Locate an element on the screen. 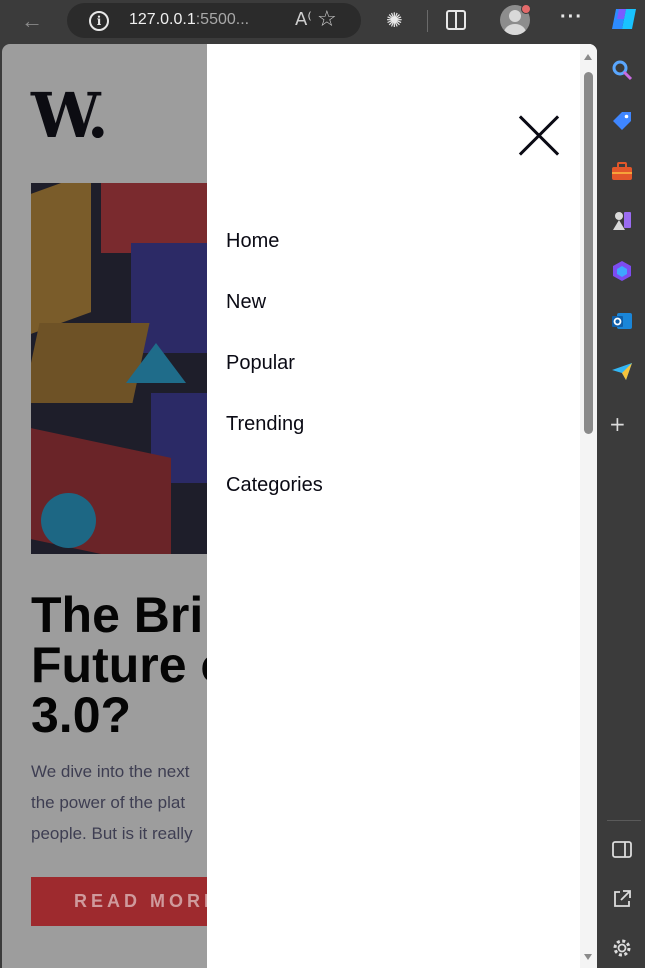 Image resolution: width=645 pixels, height=968 pixels. add-icon: + is located at coordinates (617, 424).